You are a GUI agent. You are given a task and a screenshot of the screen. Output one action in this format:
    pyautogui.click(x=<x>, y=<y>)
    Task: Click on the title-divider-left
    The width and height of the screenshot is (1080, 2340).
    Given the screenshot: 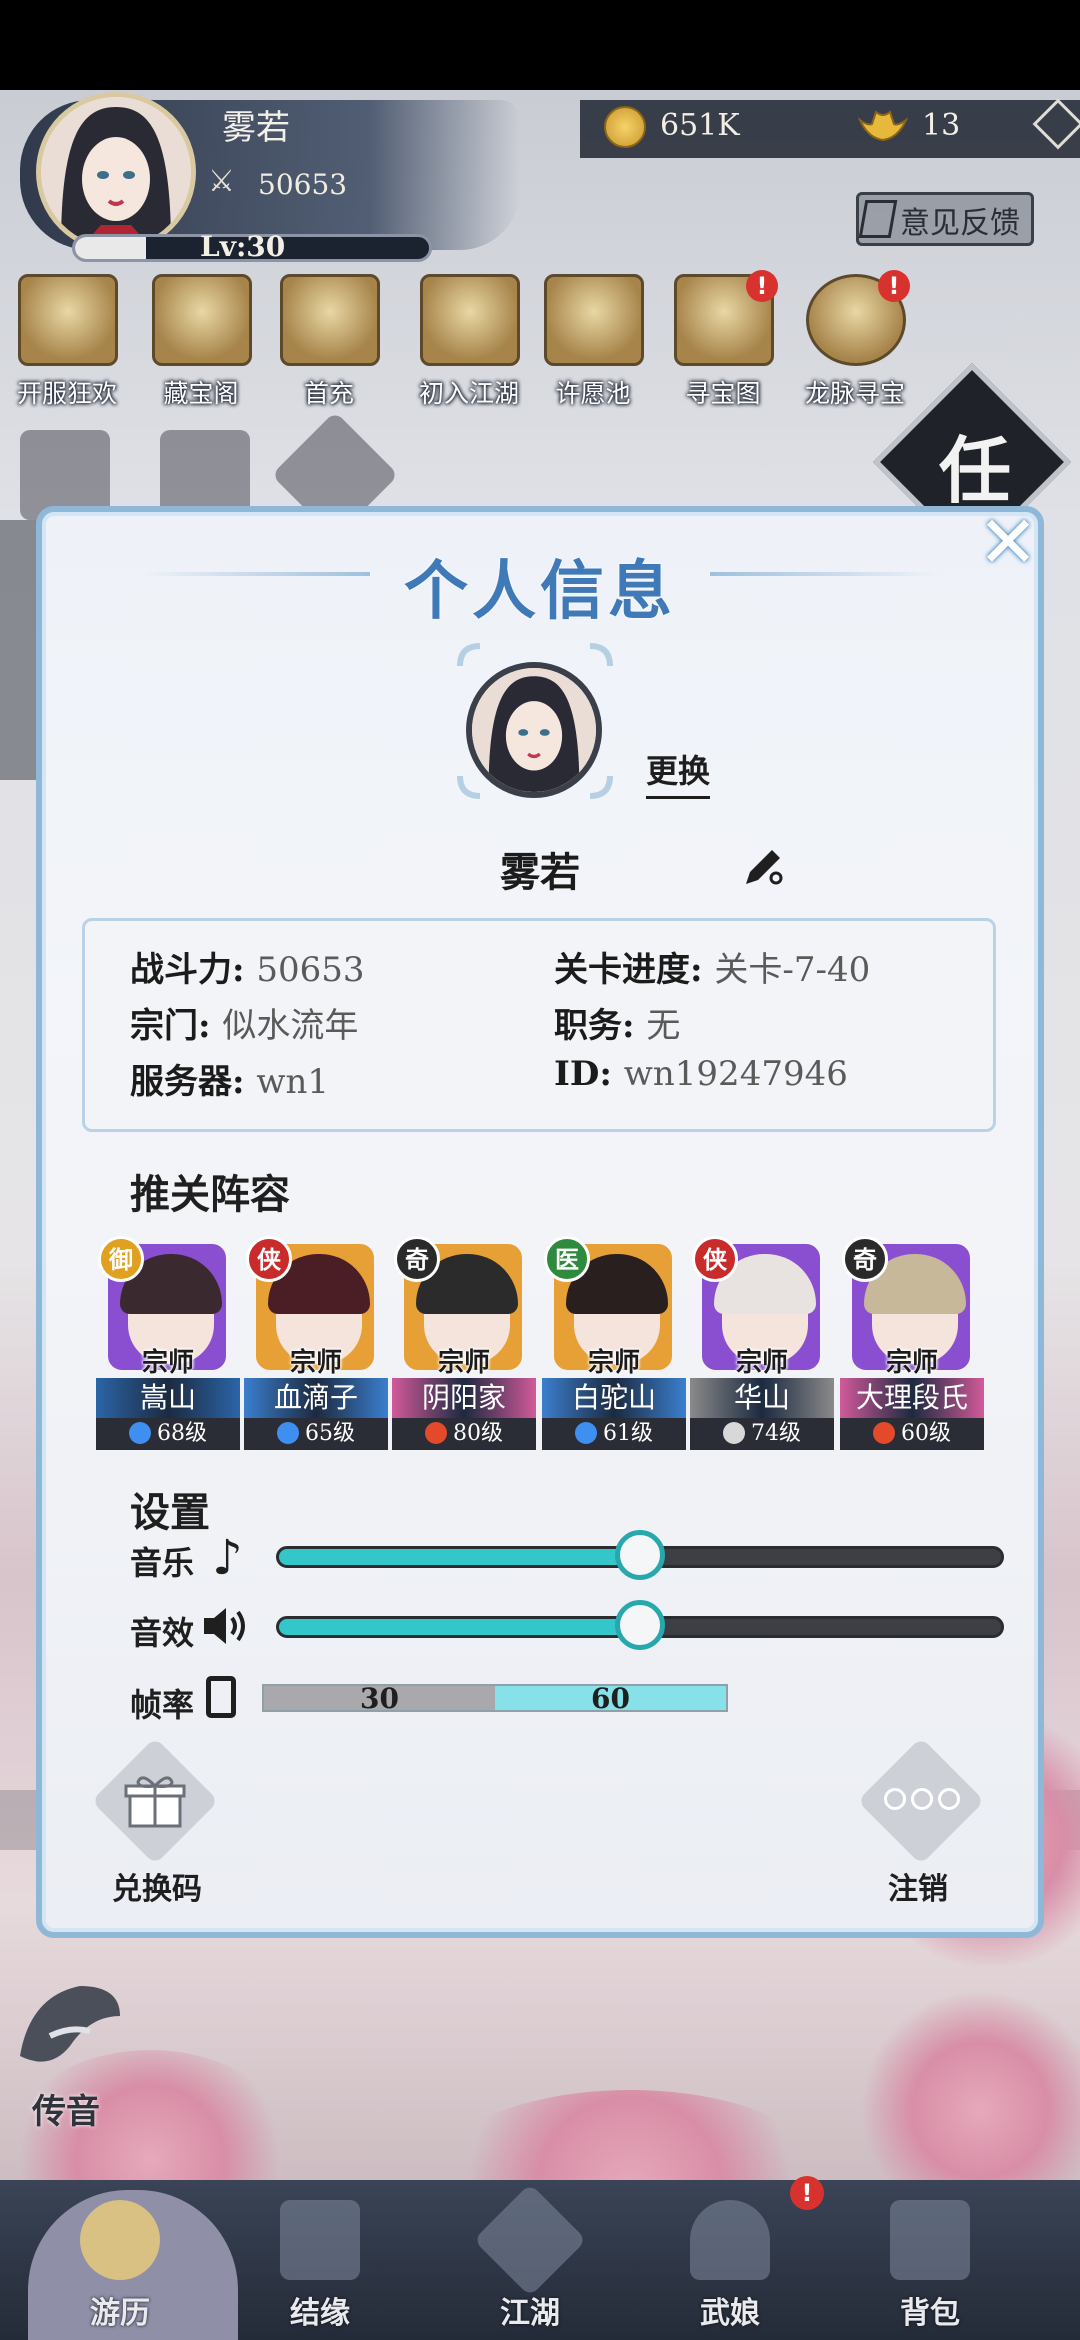 What is the action you would take?
    pyautogui.click(x=255, y=574)
    